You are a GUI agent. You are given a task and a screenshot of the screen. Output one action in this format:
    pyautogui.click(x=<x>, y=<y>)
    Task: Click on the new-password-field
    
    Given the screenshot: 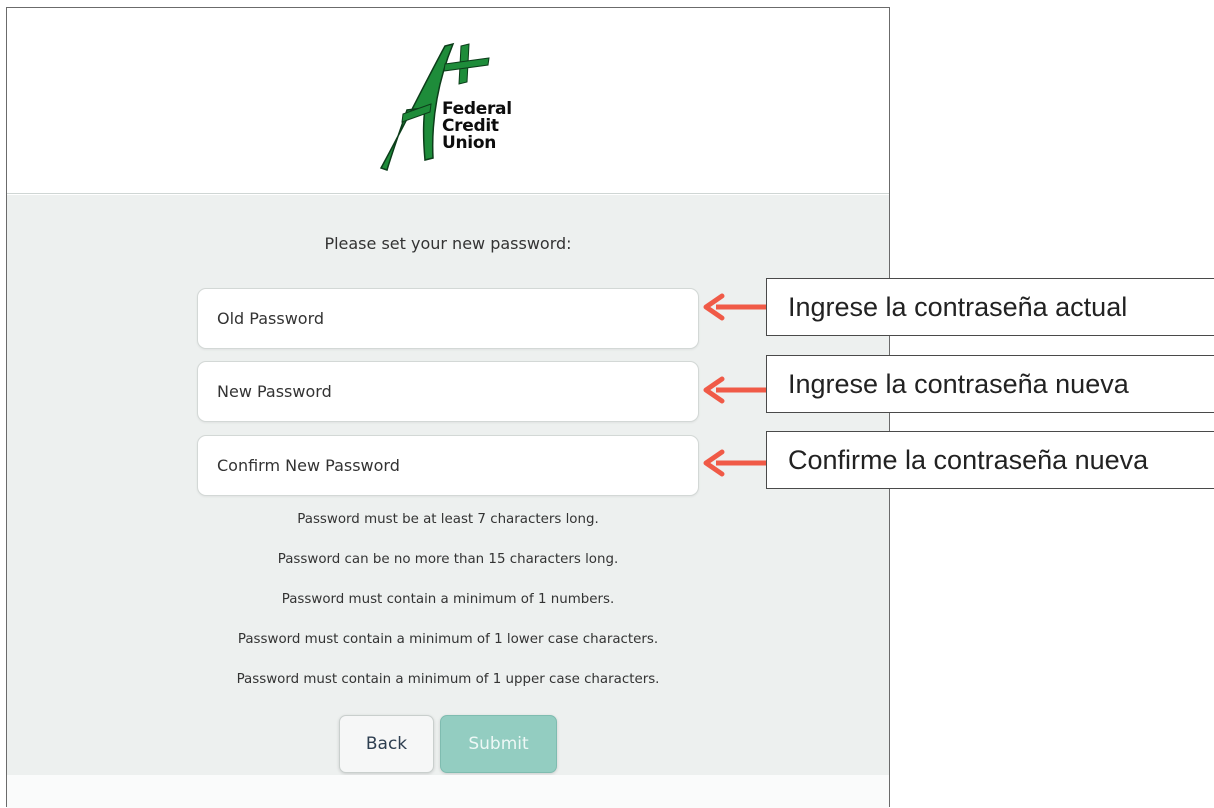 What is the action you would take?
    pyautogui.click(x=448, y=391)
    